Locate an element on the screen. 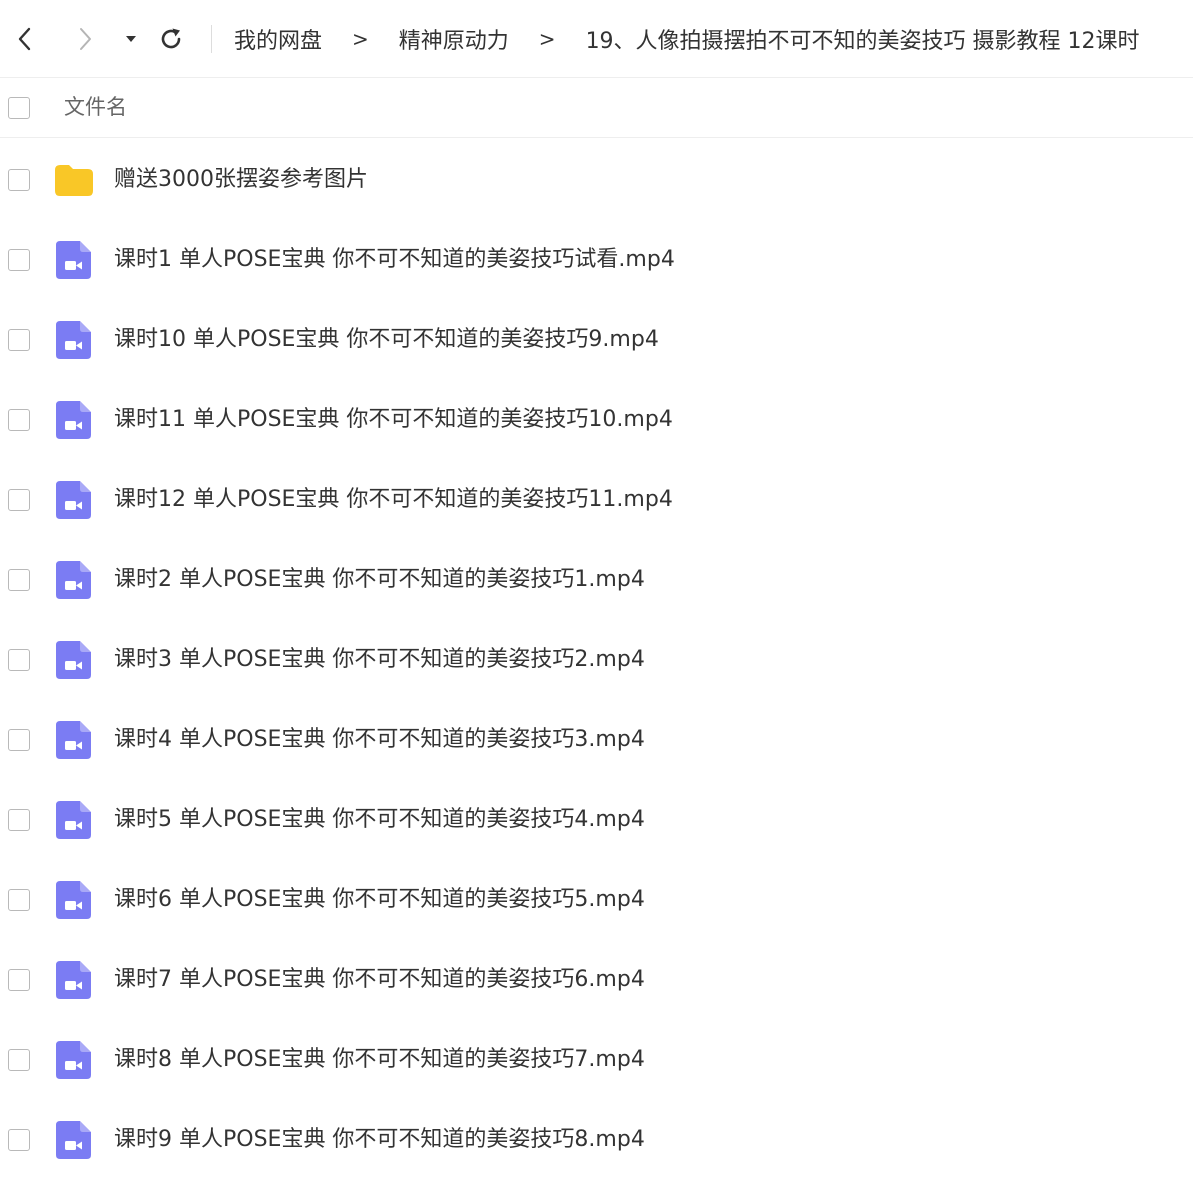 The image size is (1193, 1190). file-name: 课时12 单人POSE宝典 你不可不知道的美姿技巧11.mp4 is located at coordinates (393, 500).